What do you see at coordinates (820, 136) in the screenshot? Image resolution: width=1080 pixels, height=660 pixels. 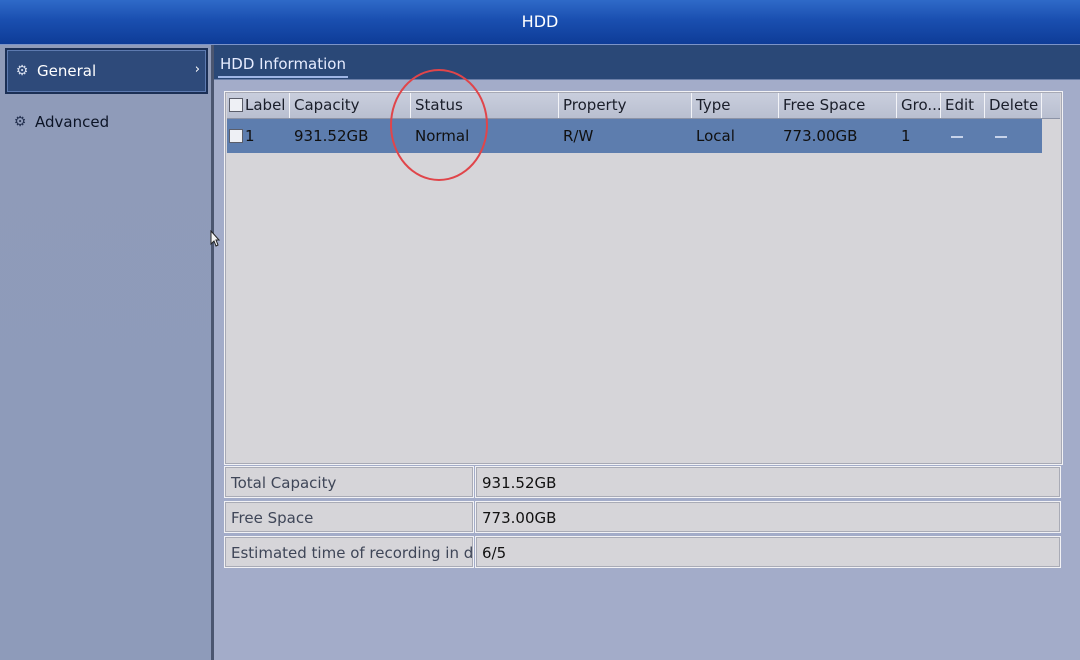 I see `row-free-space-cell: 773.00GB` at bounding box center [820, 136].